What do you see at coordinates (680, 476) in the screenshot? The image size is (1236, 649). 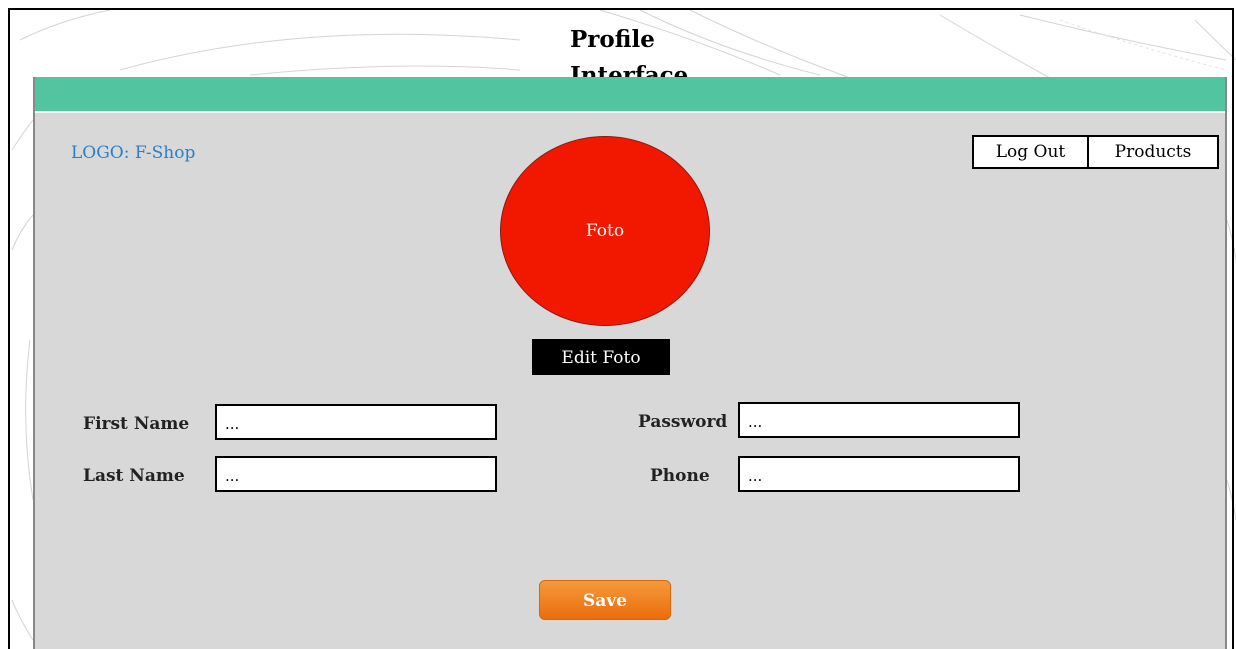 I see `phone-label: Phone` at bounding box center [680, 476].